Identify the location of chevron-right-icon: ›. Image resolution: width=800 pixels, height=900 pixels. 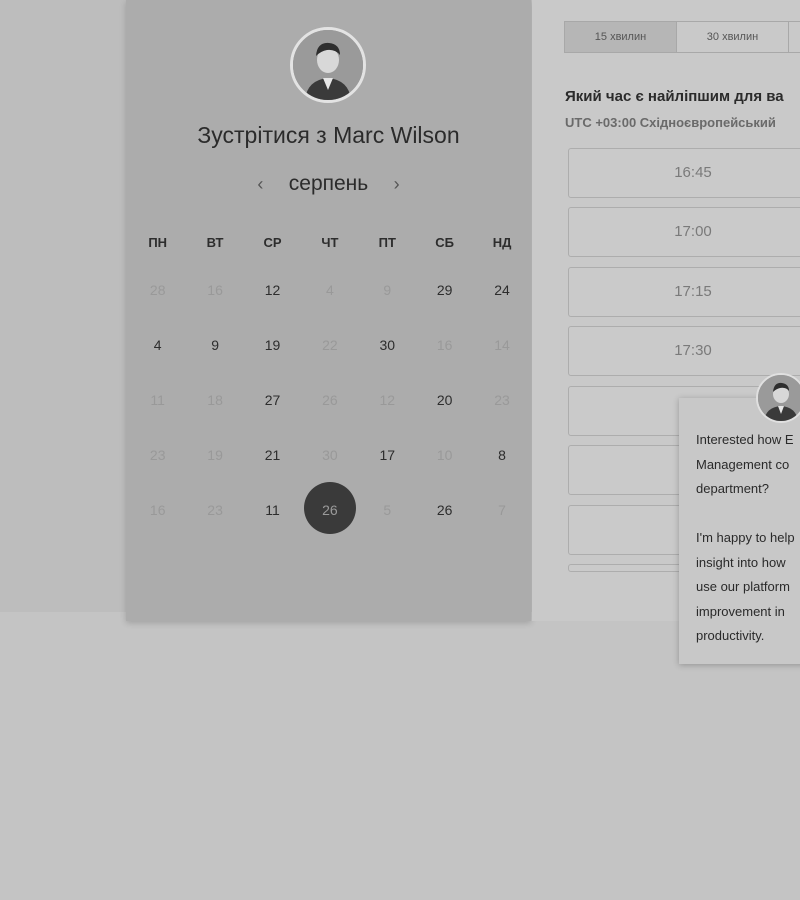
(397, 184).